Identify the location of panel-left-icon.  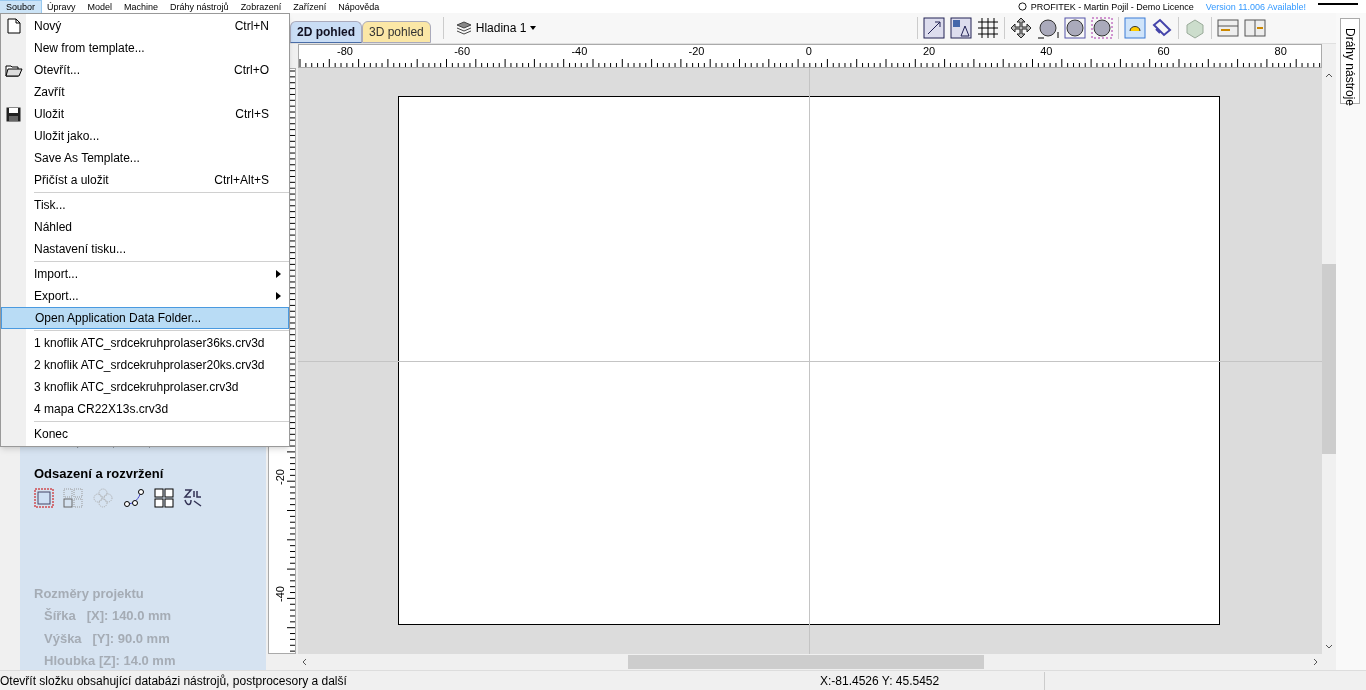
(1228, 28).